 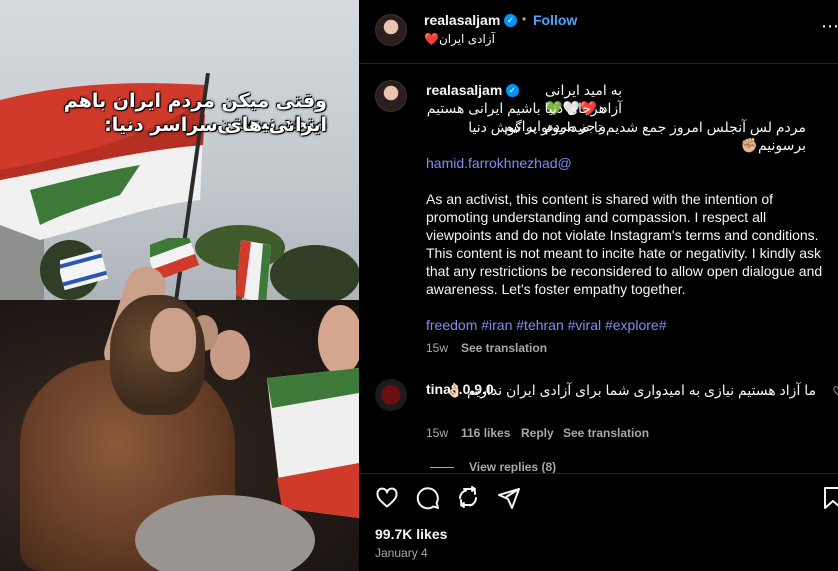 What do you see at coordinates (387, 498) in the screenshot?
I see `heart-icon` at bounding box center [387, 498].